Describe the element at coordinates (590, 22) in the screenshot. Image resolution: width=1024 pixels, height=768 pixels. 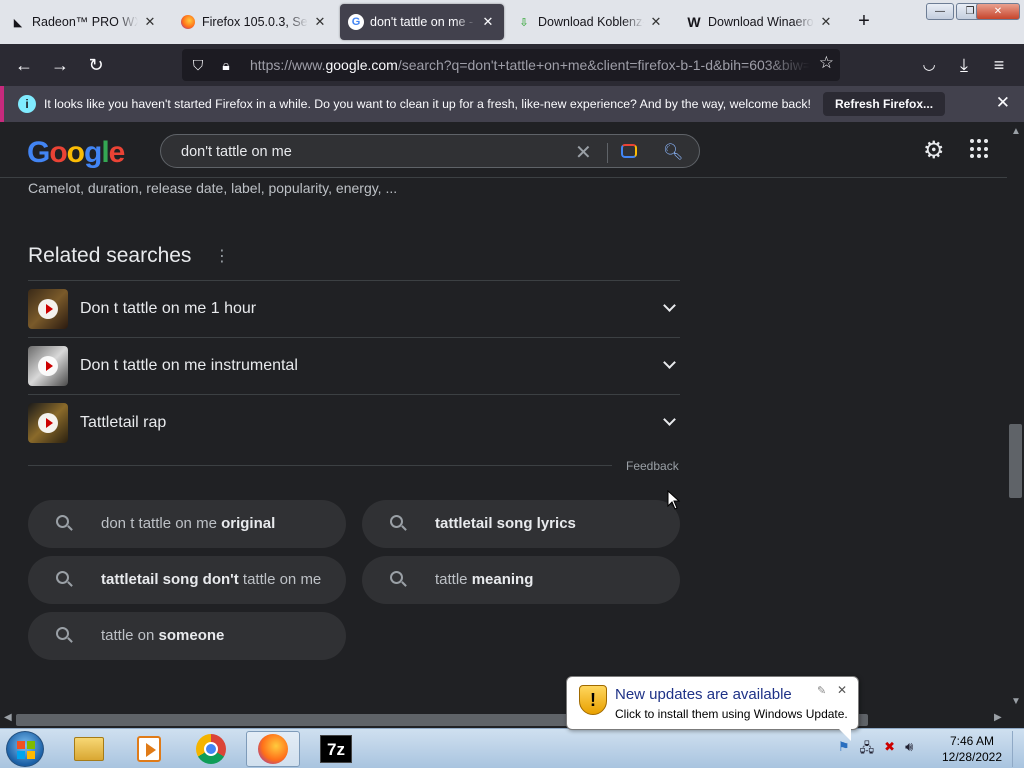
I see `tab-koblenz: ⇩ Download Koblenz-S ✕` at that location.